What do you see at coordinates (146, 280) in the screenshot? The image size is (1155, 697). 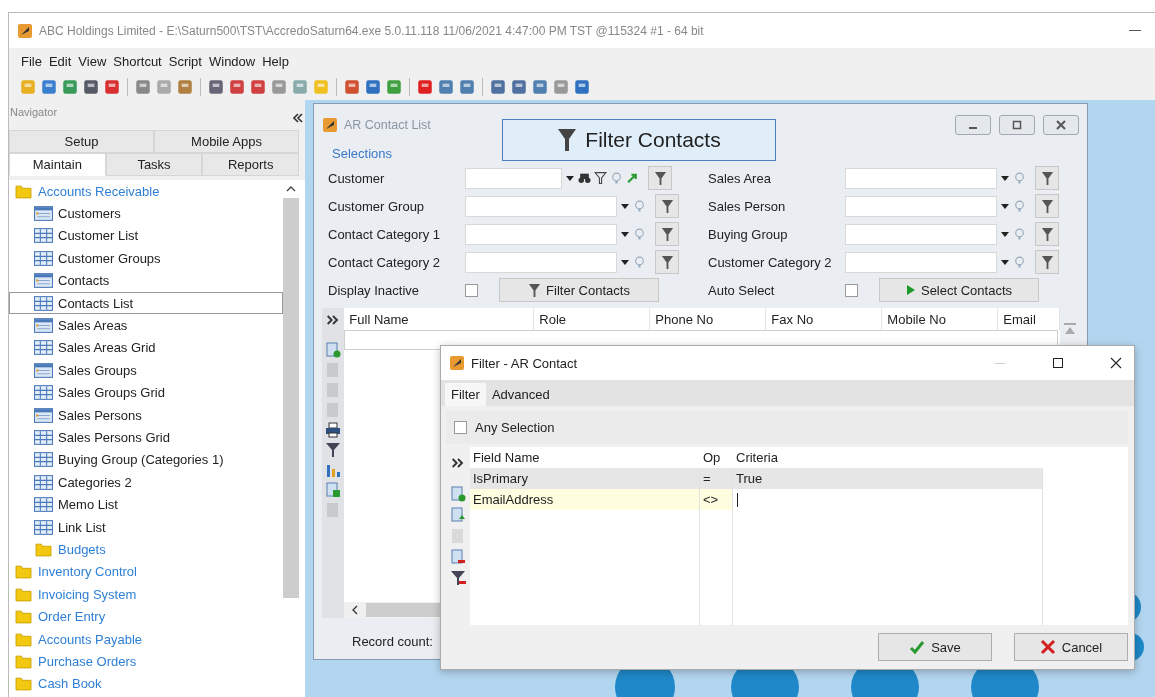 I see `tree-item: Contacts` at bounding box center [146, 280].